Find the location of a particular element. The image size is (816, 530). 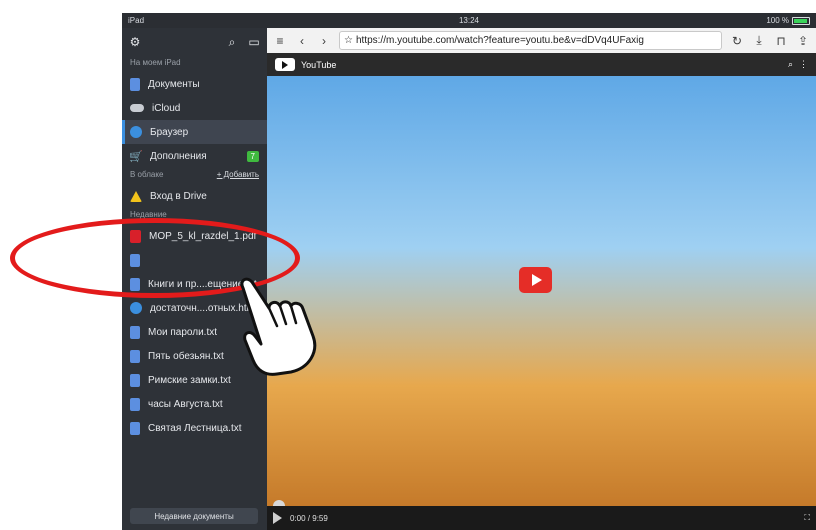

bookmarks-icon: ⊓ is located at coordinates (781, 41).